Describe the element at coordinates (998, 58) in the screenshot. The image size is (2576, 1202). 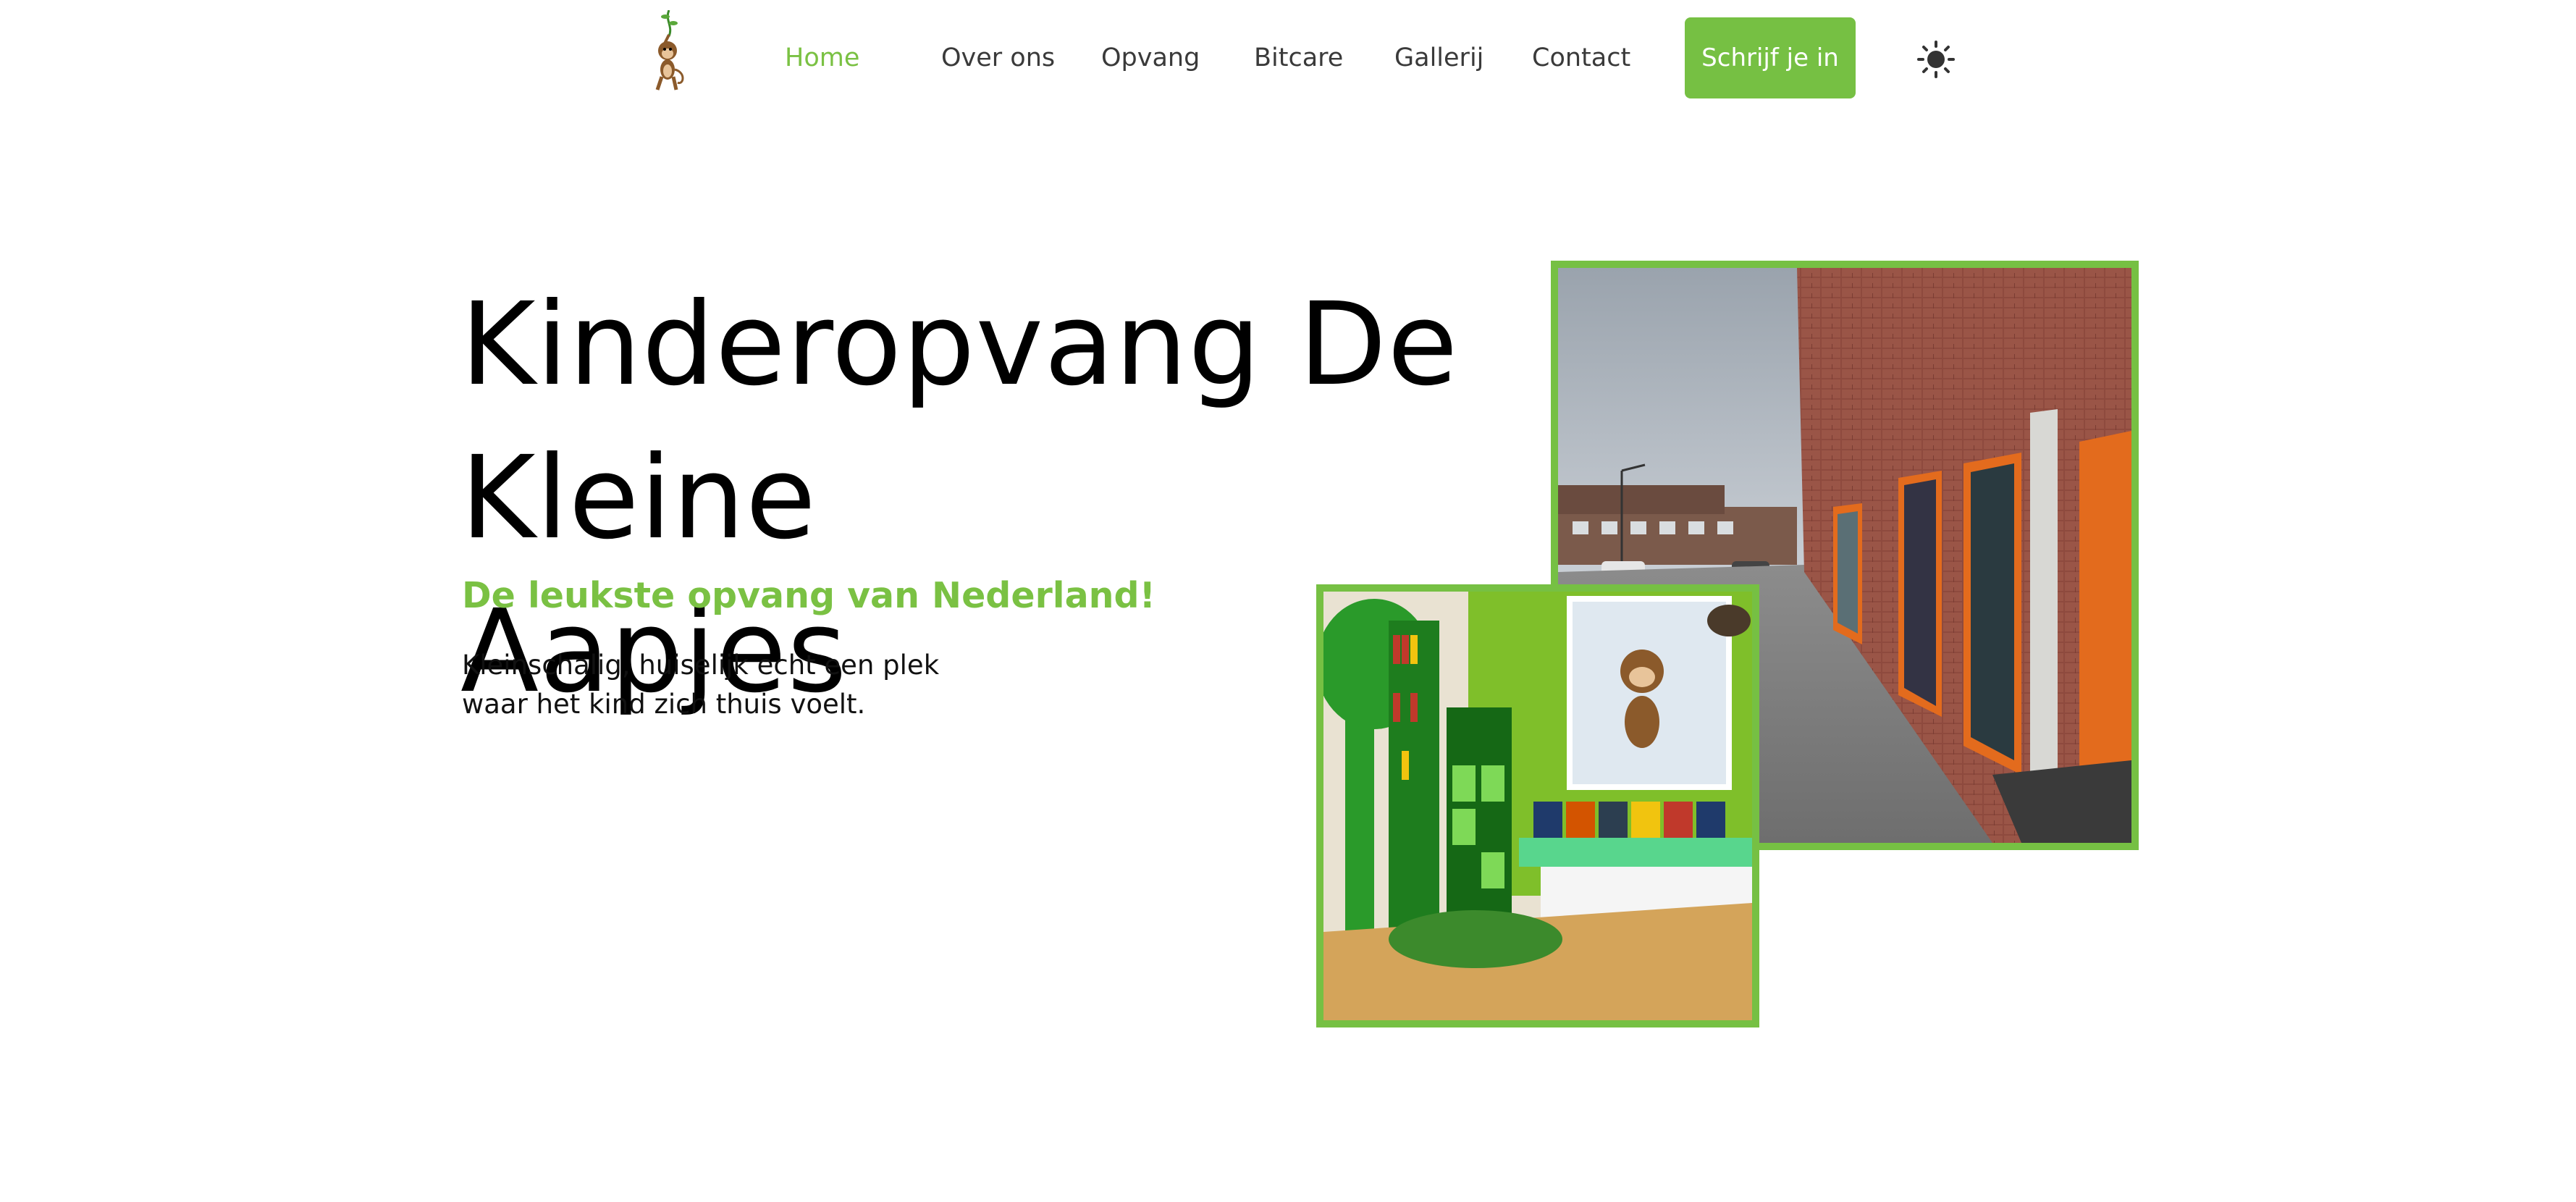
I see `nav-over-ons: Over ons` at that location.